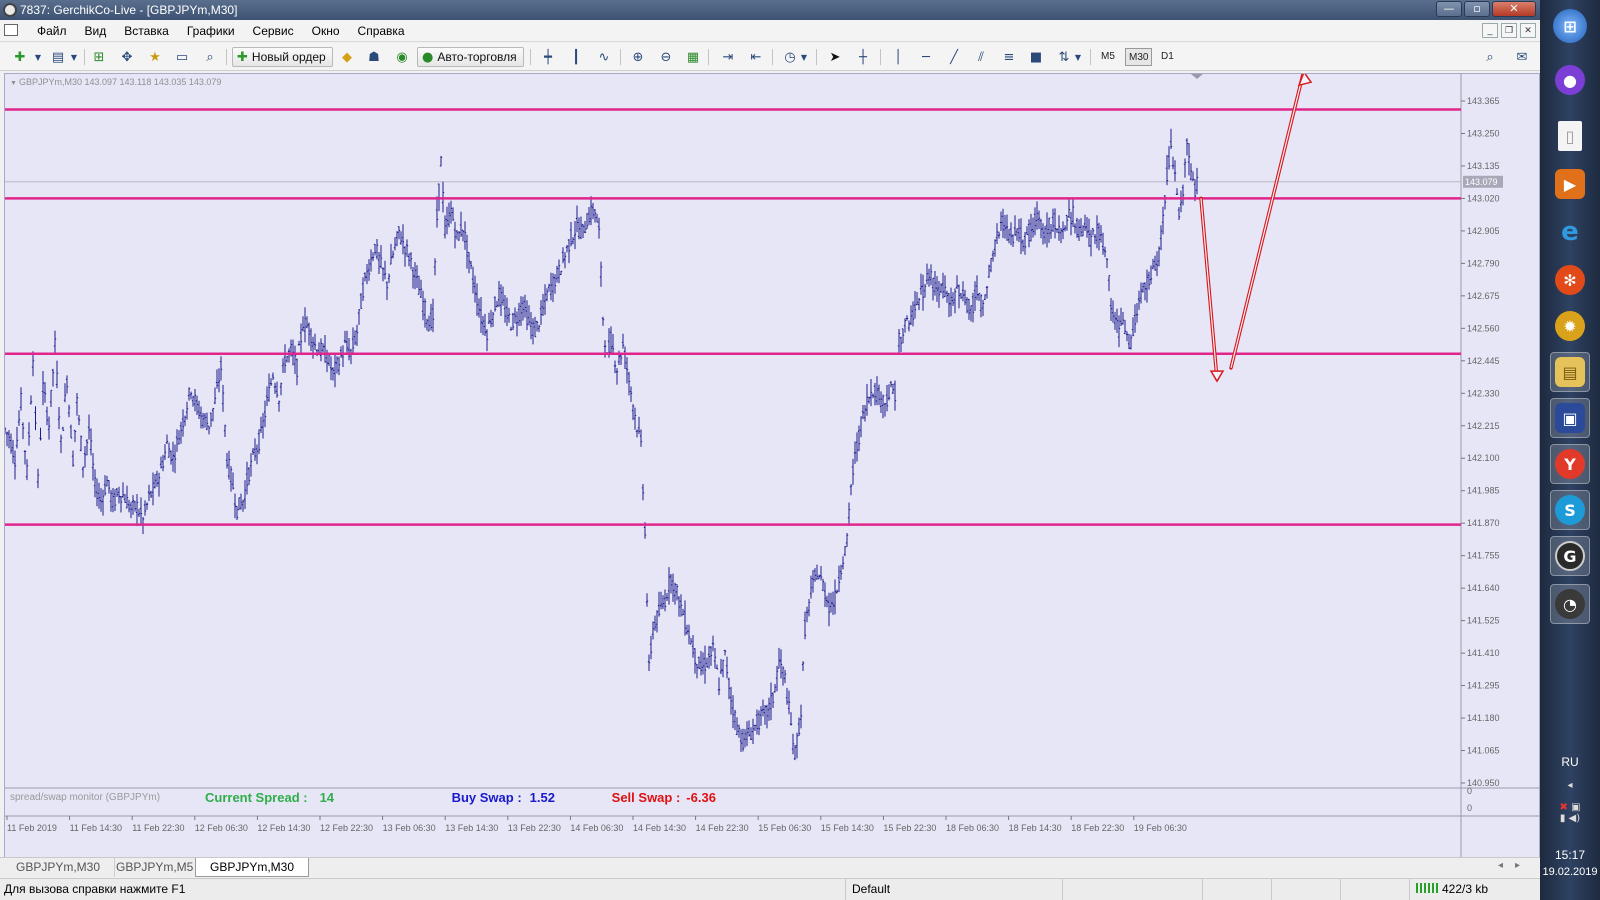 The width and height of the screenshot is (1600, 900). Describe the element at coordinates (1570, 26) in the screenshot. I see `start-button: ⊞` at that location.